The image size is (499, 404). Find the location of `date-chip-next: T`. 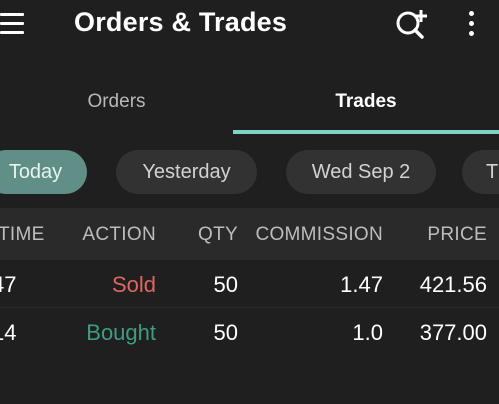

date-chip-next: T is located at coordinates (480, 172).